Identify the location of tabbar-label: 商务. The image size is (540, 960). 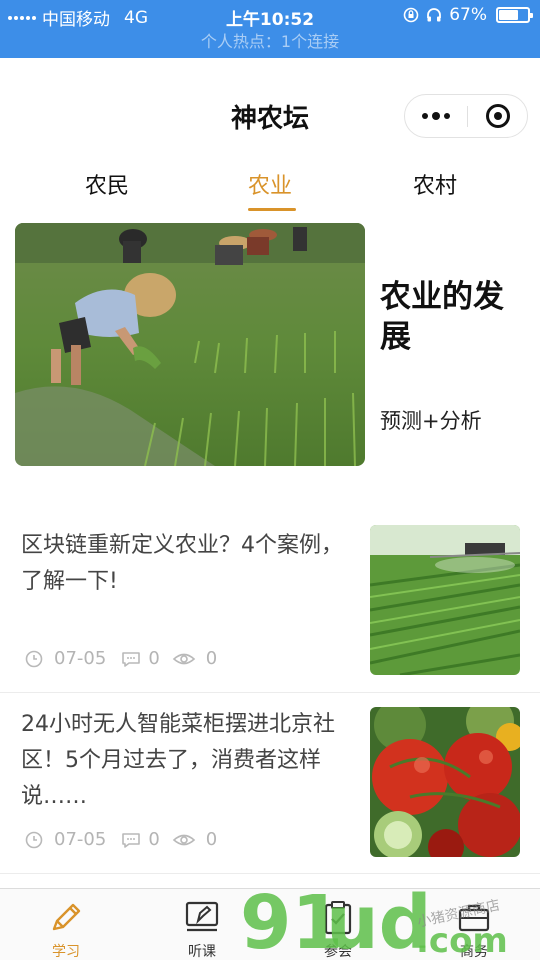
(474, 952).